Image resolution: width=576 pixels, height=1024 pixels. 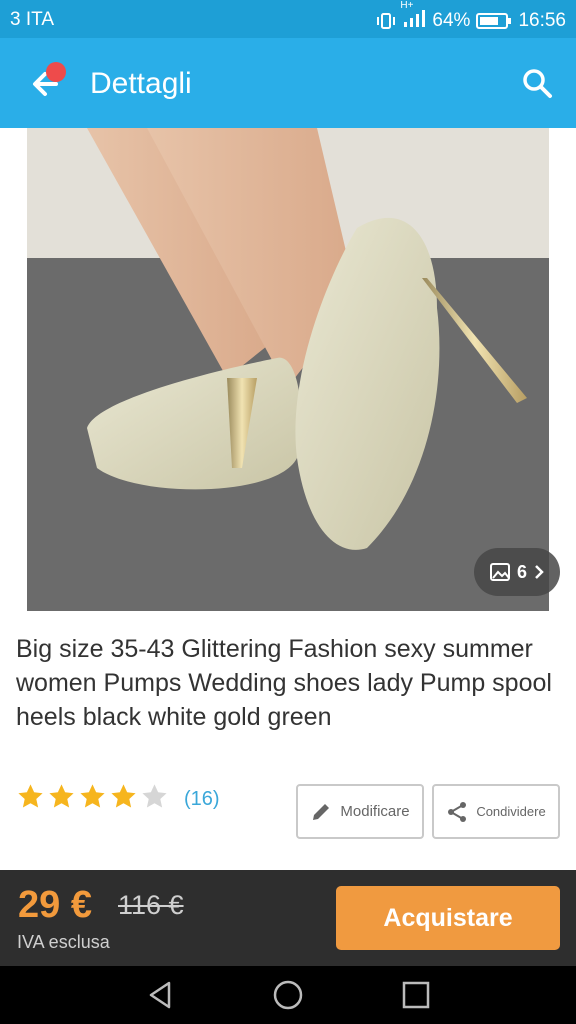 I want to click on vibrate-icon, so click(x=386, y=21).